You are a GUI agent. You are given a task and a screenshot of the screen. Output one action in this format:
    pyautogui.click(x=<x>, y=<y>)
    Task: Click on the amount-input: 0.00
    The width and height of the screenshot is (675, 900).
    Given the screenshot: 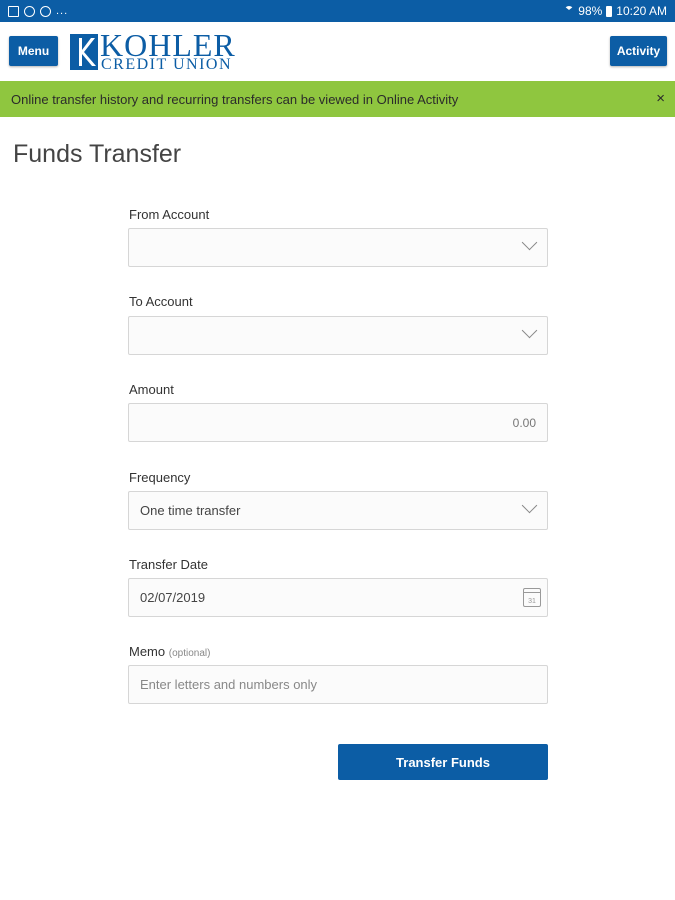 What is the action you would take?
    pyautogui.click(x=338, y=422)
    